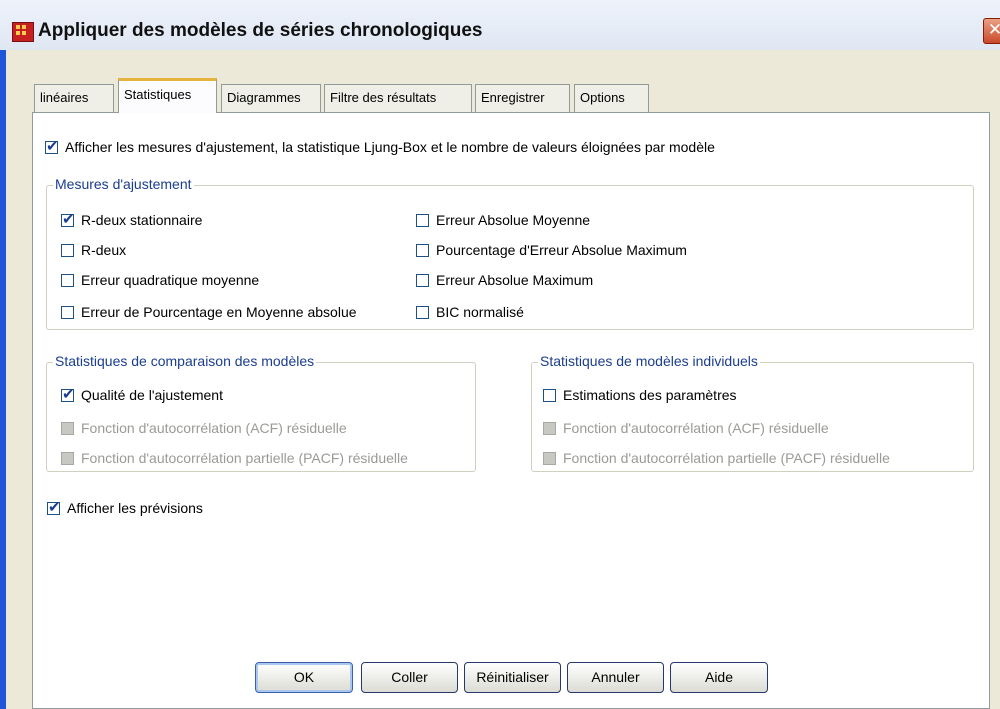 This screenshot has width=1000, height=709. What do you see at coordinates (304, 677) in the screenshot?
I see `ok-button: OK` at bounding box center [304, 677].